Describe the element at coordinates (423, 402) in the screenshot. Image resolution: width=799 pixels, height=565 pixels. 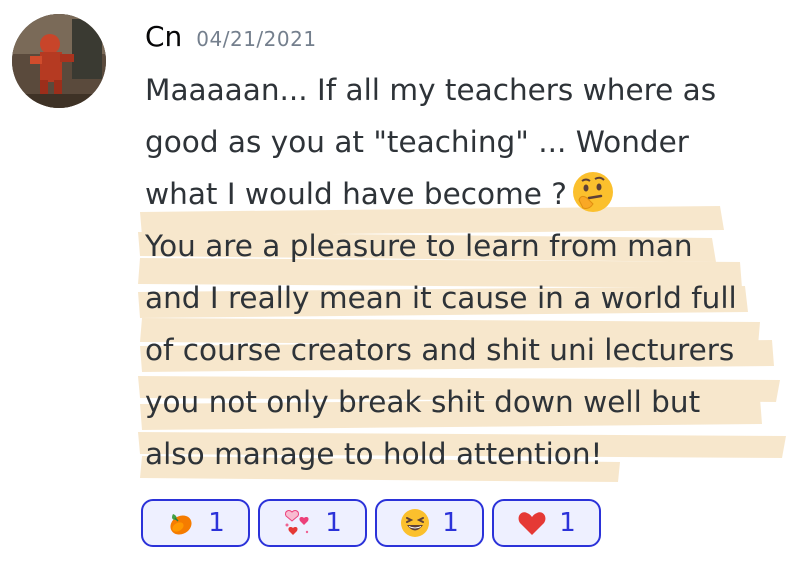
I see `message-line: you not only break shit down well but` at that location.